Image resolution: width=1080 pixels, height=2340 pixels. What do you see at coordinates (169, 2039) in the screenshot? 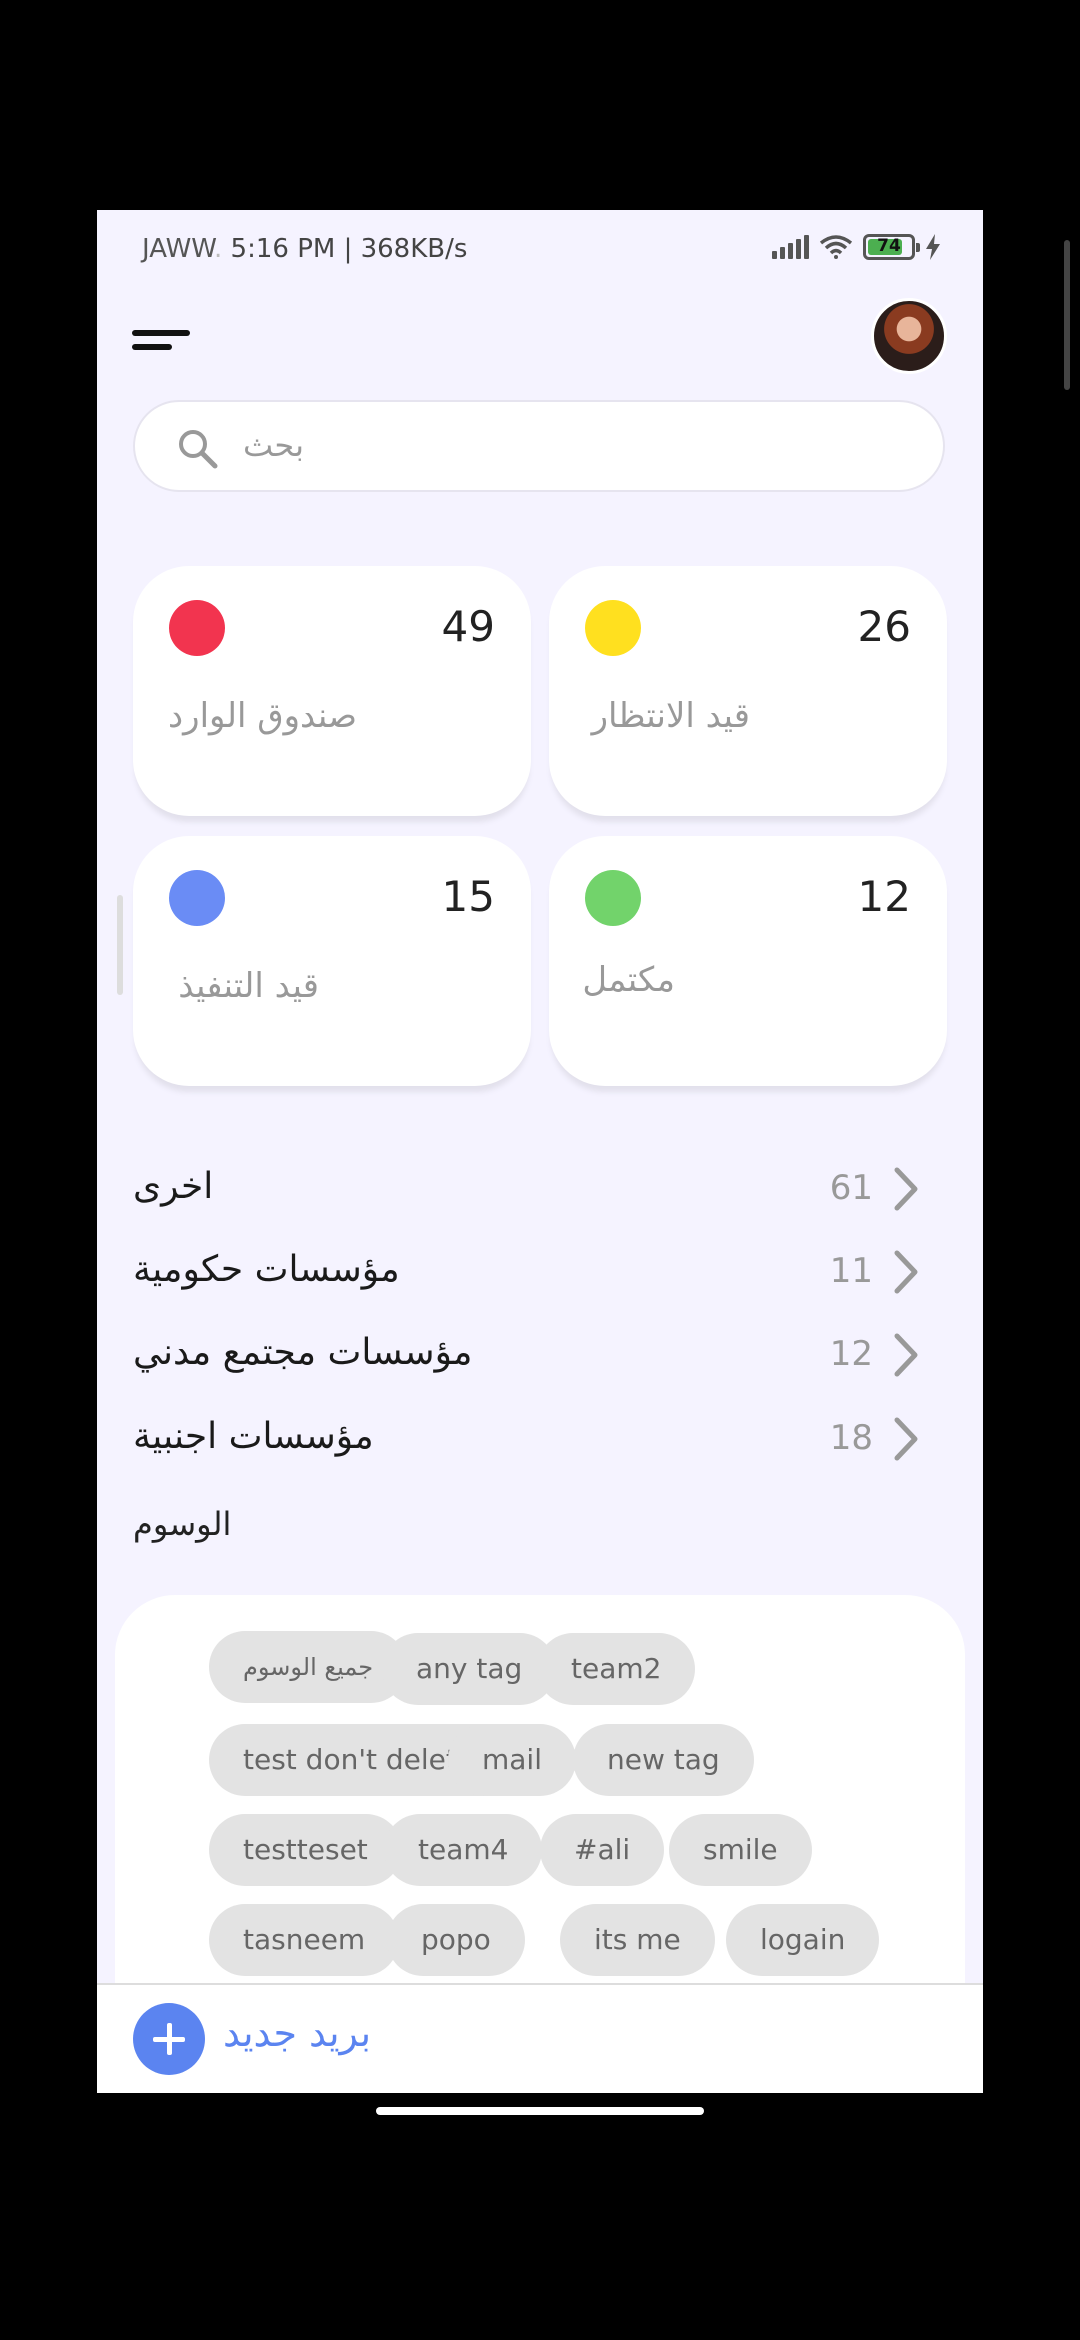
I see `add-icon` at bounding box center [169, 2039].